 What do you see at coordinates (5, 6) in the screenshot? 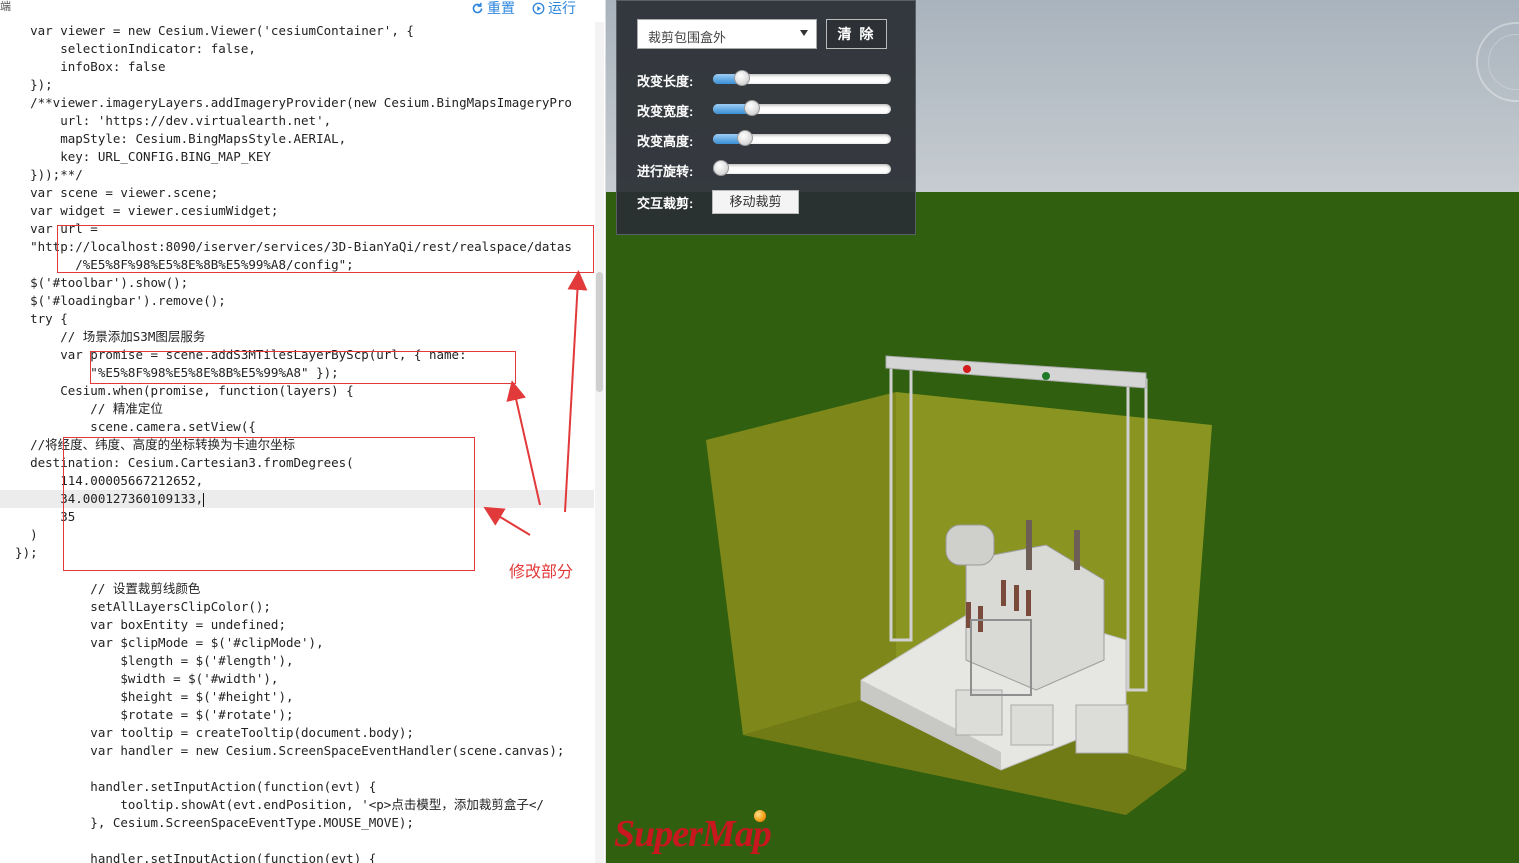
I see `editor-title-fragment: 端` at bounding box center [5, 6].